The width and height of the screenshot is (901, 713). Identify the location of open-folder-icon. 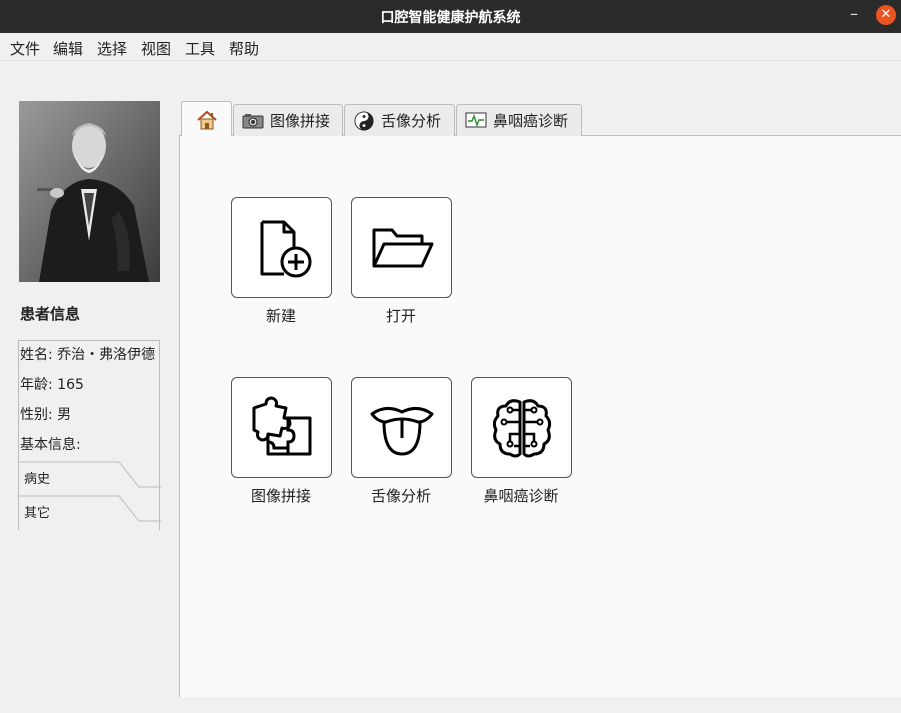
(402, 247).